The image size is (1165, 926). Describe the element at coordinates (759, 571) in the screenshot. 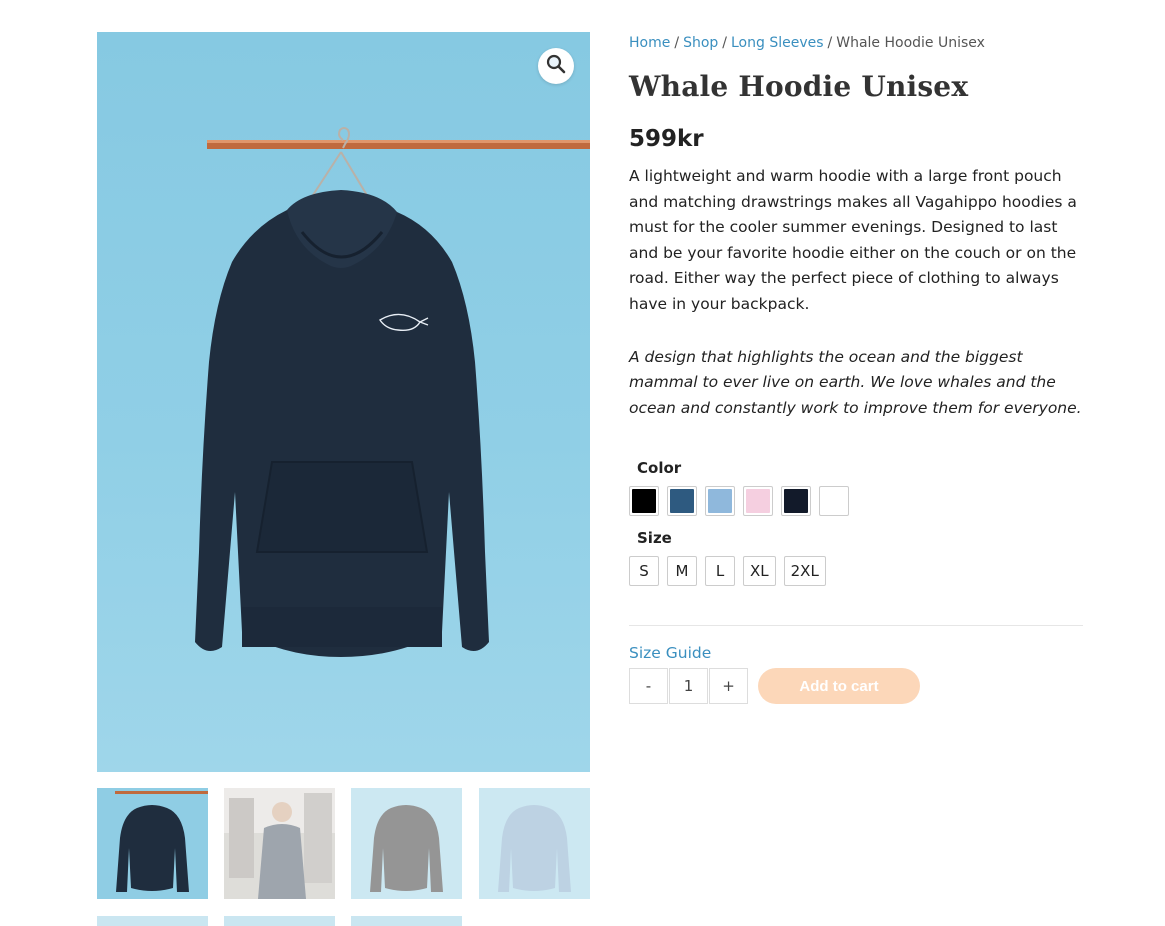

I see `size-option-xl: XL` at that location.